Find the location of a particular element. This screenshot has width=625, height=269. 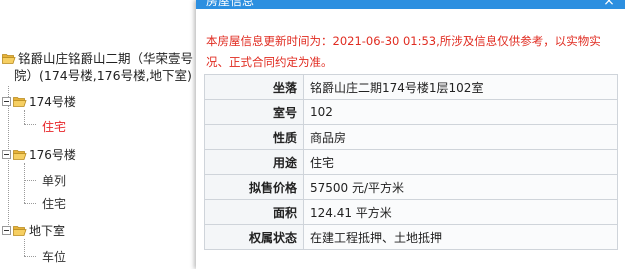

table-row: 性质 商品房 is located at coordinates (411, 137).